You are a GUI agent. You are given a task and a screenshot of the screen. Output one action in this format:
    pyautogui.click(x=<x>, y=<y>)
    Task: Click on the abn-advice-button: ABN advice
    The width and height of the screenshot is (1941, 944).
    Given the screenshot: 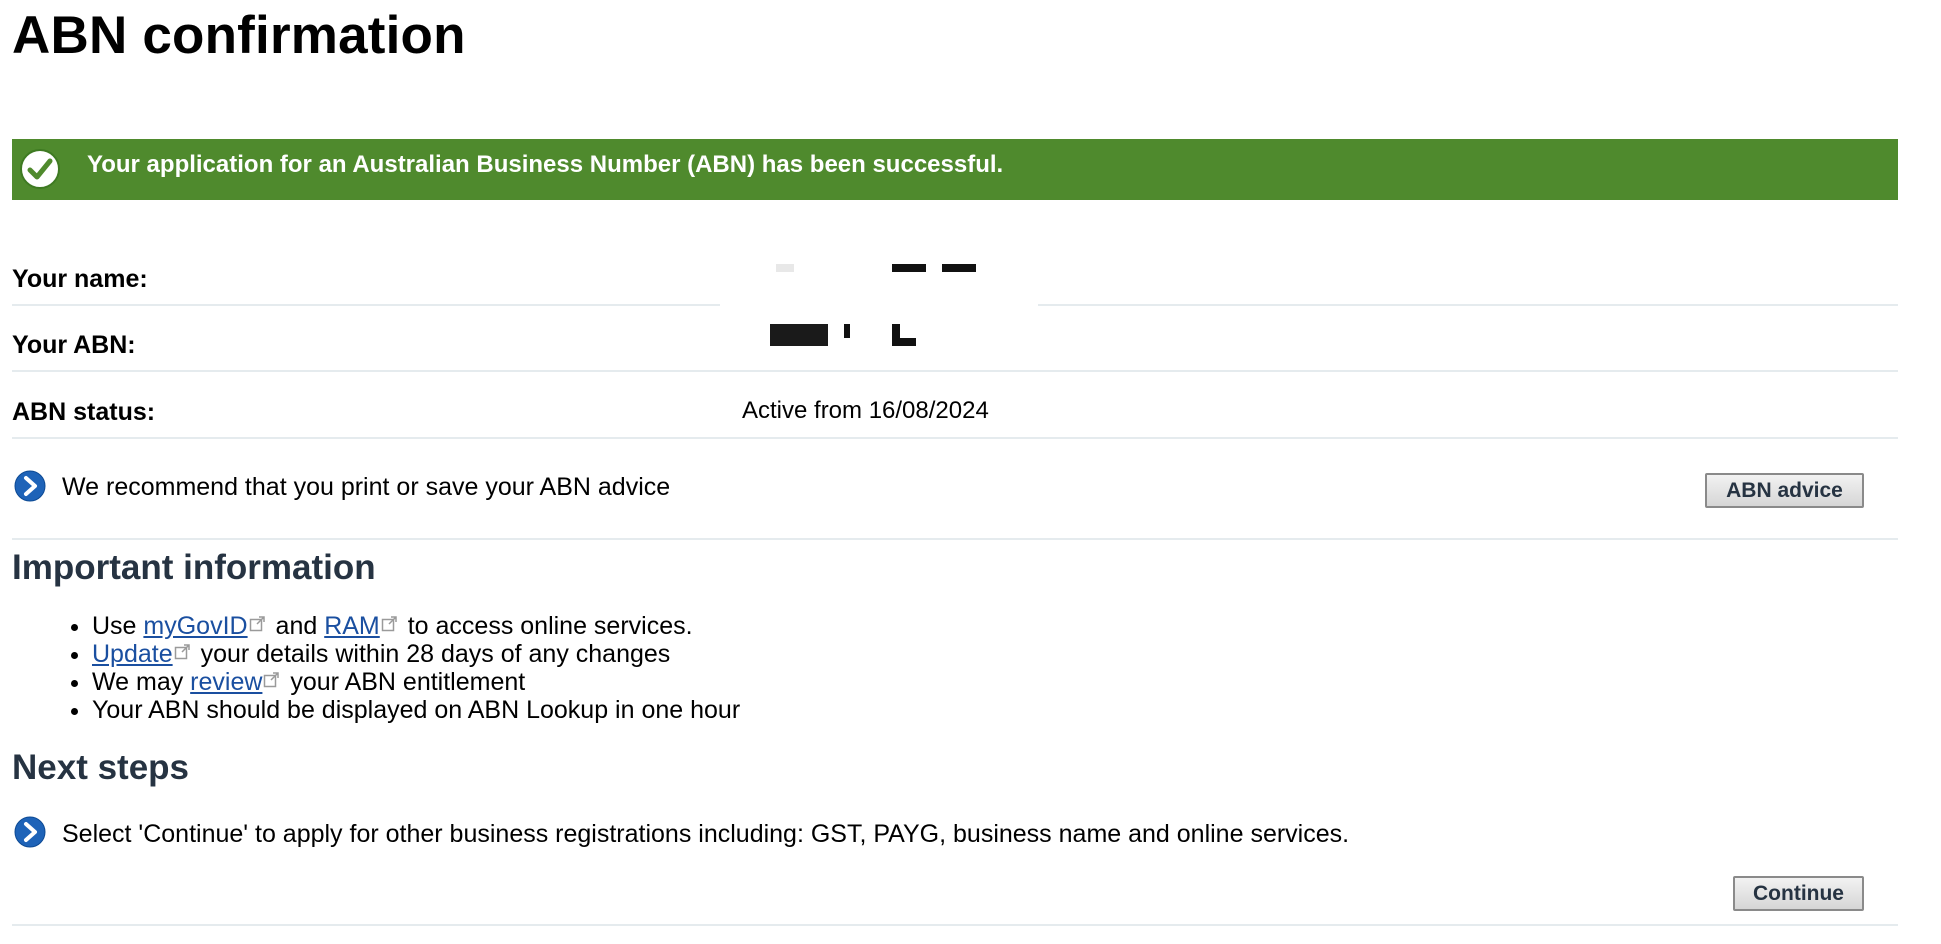 What is the action you would take?
    pyautogui.click(x=1784, y=490)
    